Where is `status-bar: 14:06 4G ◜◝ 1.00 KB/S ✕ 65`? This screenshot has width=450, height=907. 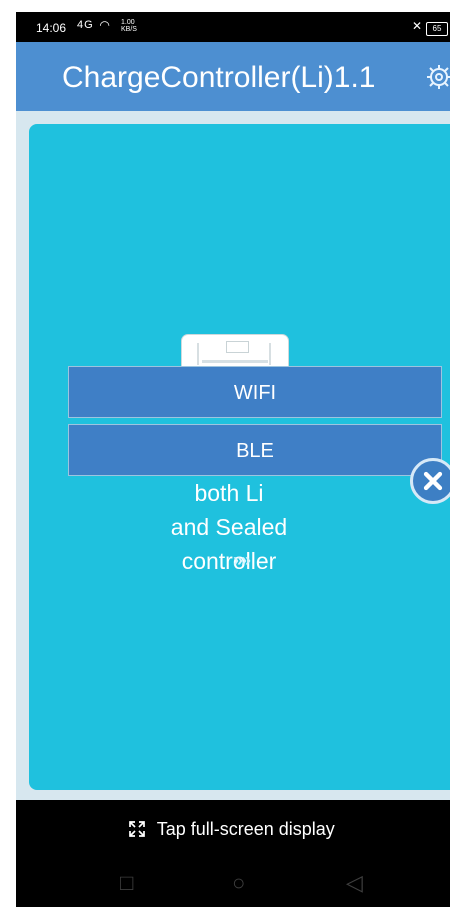
status-bar: 14:06 4G ◜◝ 1.00 KB/S ✕ 65 is located at coordinates (233, 27).